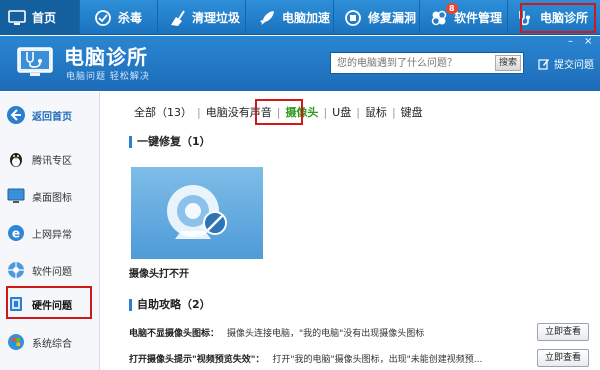  What do you see at coordinates (170, 142) in the screenshot?
I see `quick-fix-title: 一键修复（1）` at bounding box center [170, 142].